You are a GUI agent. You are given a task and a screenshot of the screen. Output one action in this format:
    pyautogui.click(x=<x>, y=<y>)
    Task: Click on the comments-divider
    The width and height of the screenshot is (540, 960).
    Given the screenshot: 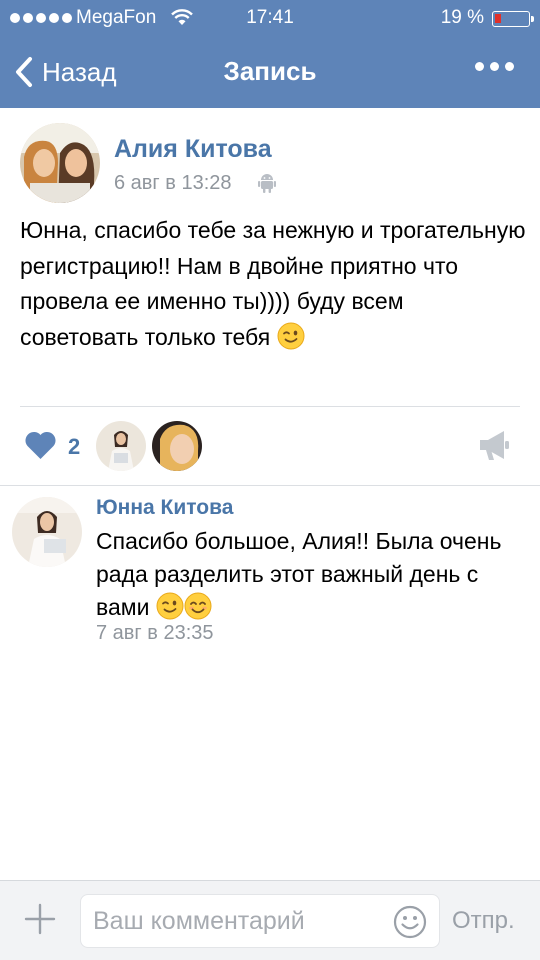 What is the action you would take?
    pyautogui.click(x=270, y=485)
    